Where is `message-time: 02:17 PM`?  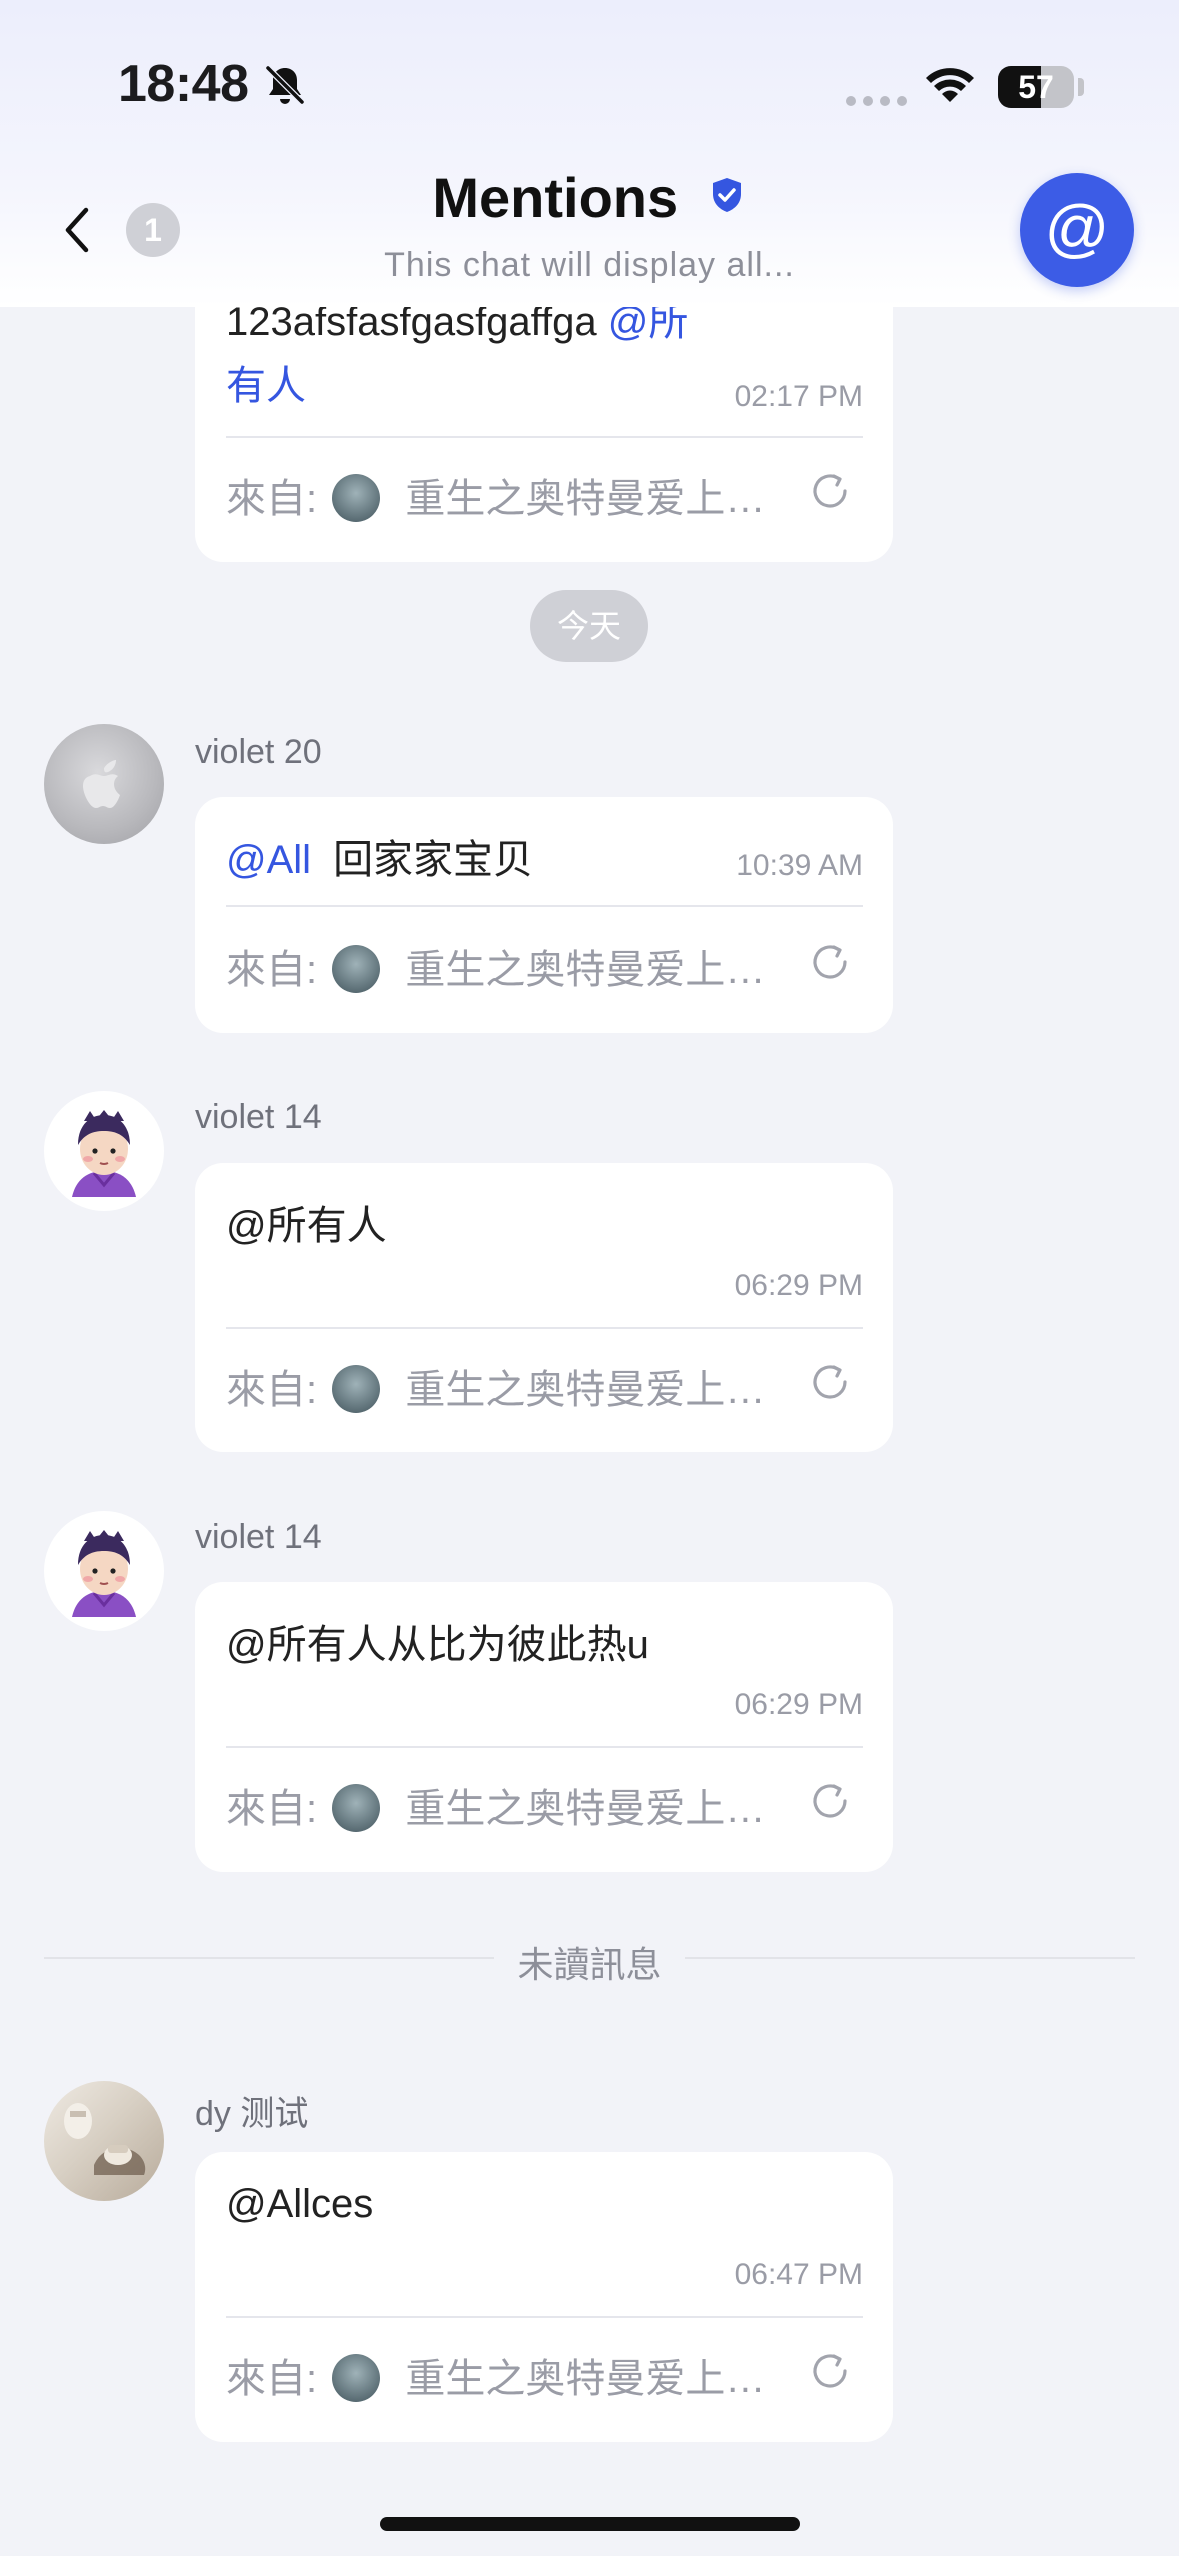
message-time: 02:17 PM is located at coordinates (798, 396).